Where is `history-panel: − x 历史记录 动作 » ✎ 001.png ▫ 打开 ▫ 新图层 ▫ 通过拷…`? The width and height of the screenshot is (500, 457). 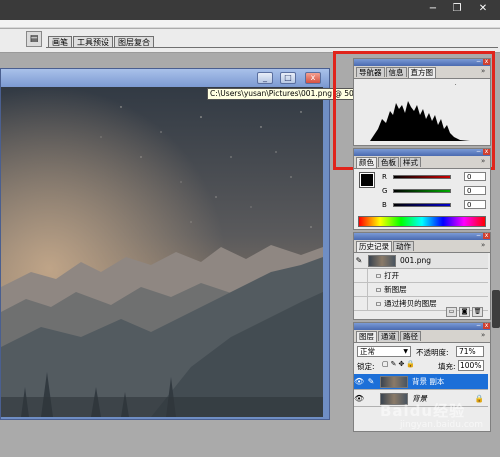 history-panel: − x 历史记录 动作 » ✎ 001.png ▫ 打开 ▫ 新图层 ▫ 通过拷… is located at coordinates (422, 276).